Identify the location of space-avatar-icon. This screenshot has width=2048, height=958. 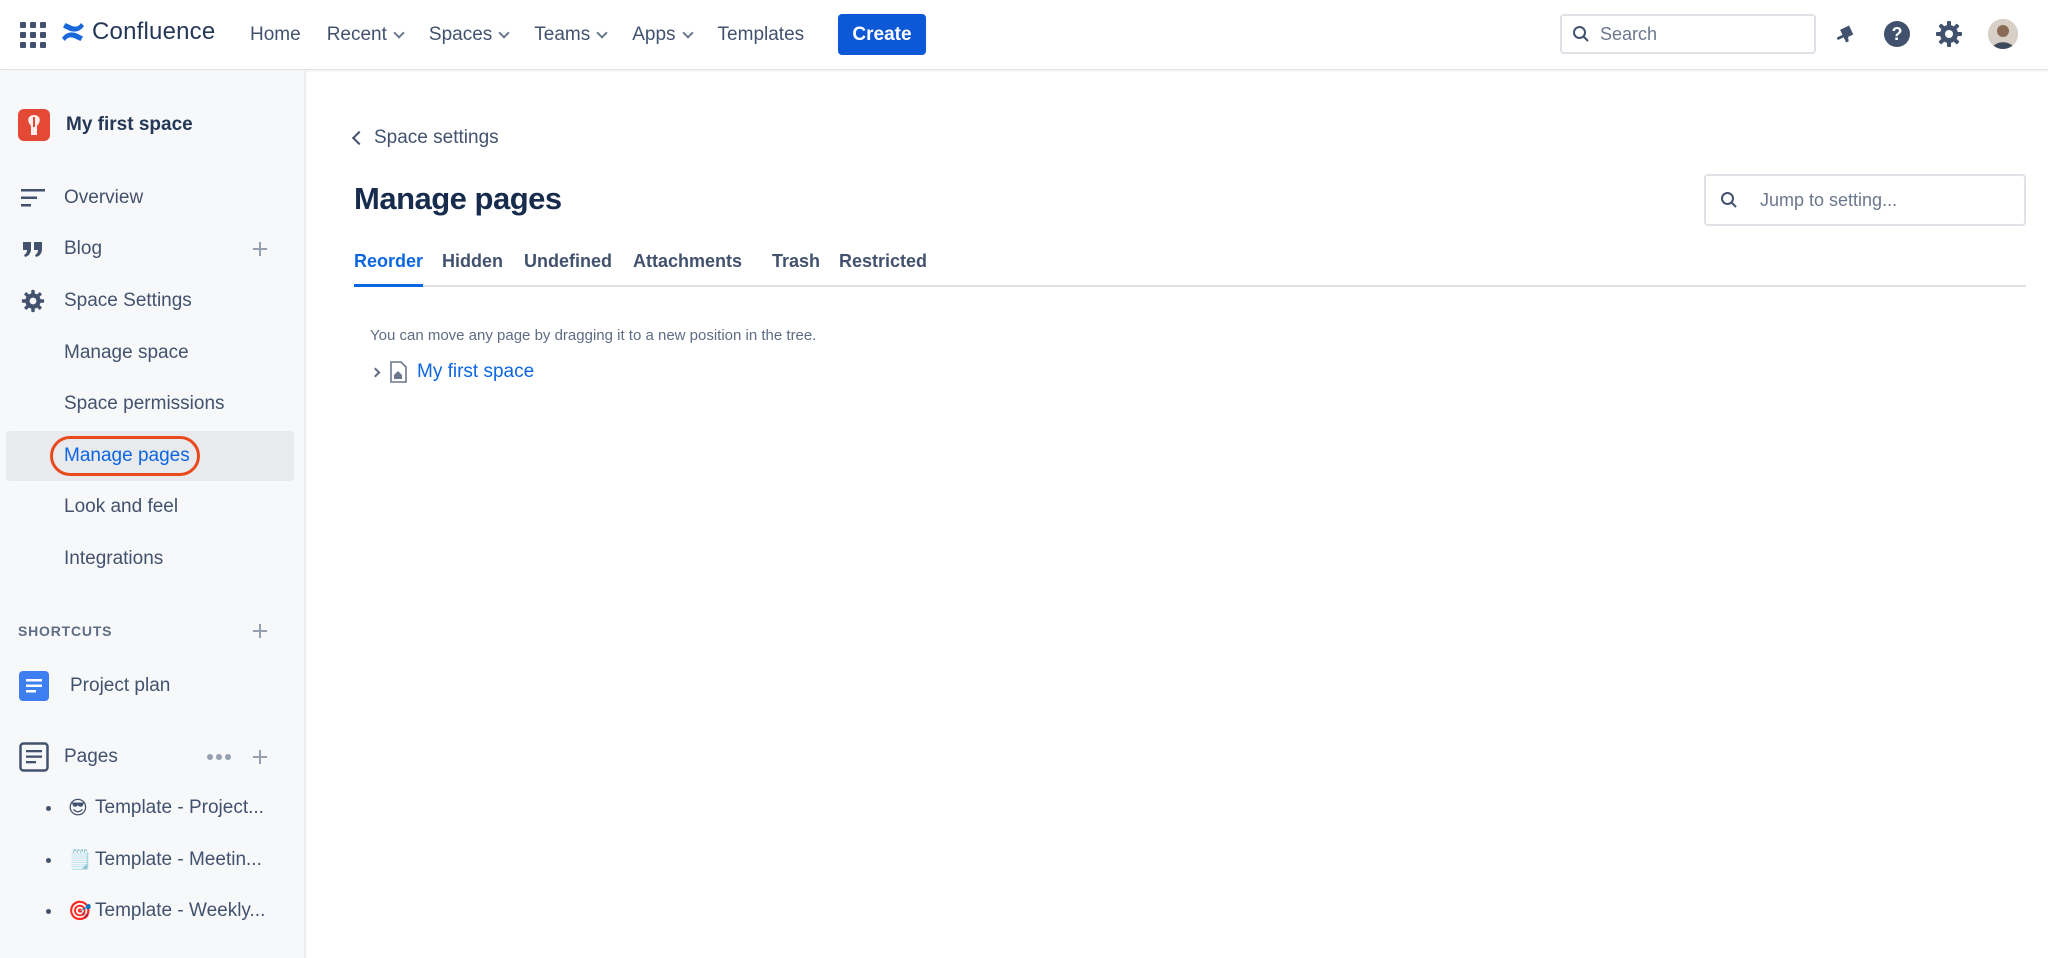
(34, 125).